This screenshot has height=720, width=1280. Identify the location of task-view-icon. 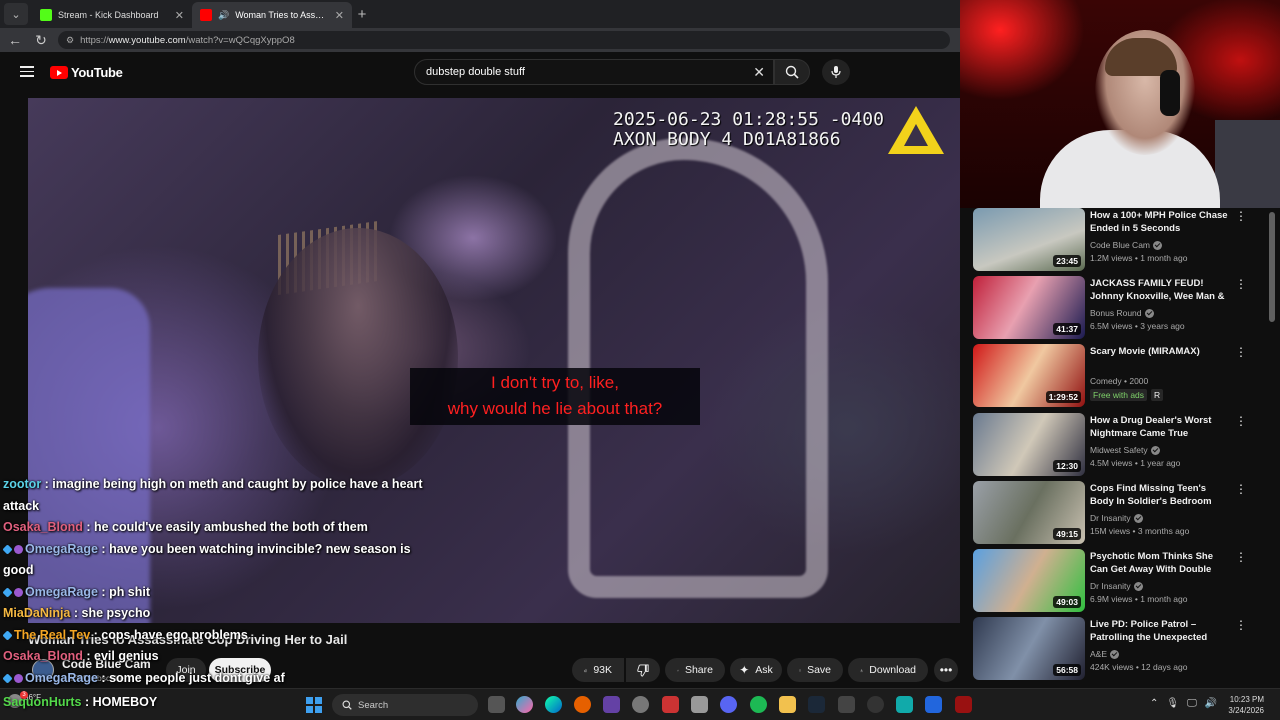
(496, 704).